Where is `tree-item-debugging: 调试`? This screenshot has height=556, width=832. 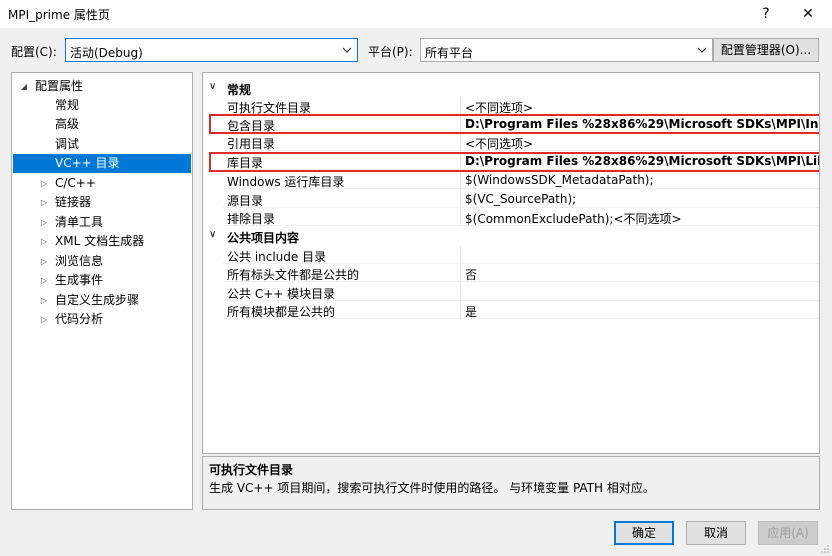 tree-item-debugging: 调试 is located at coordinates (102, 144).